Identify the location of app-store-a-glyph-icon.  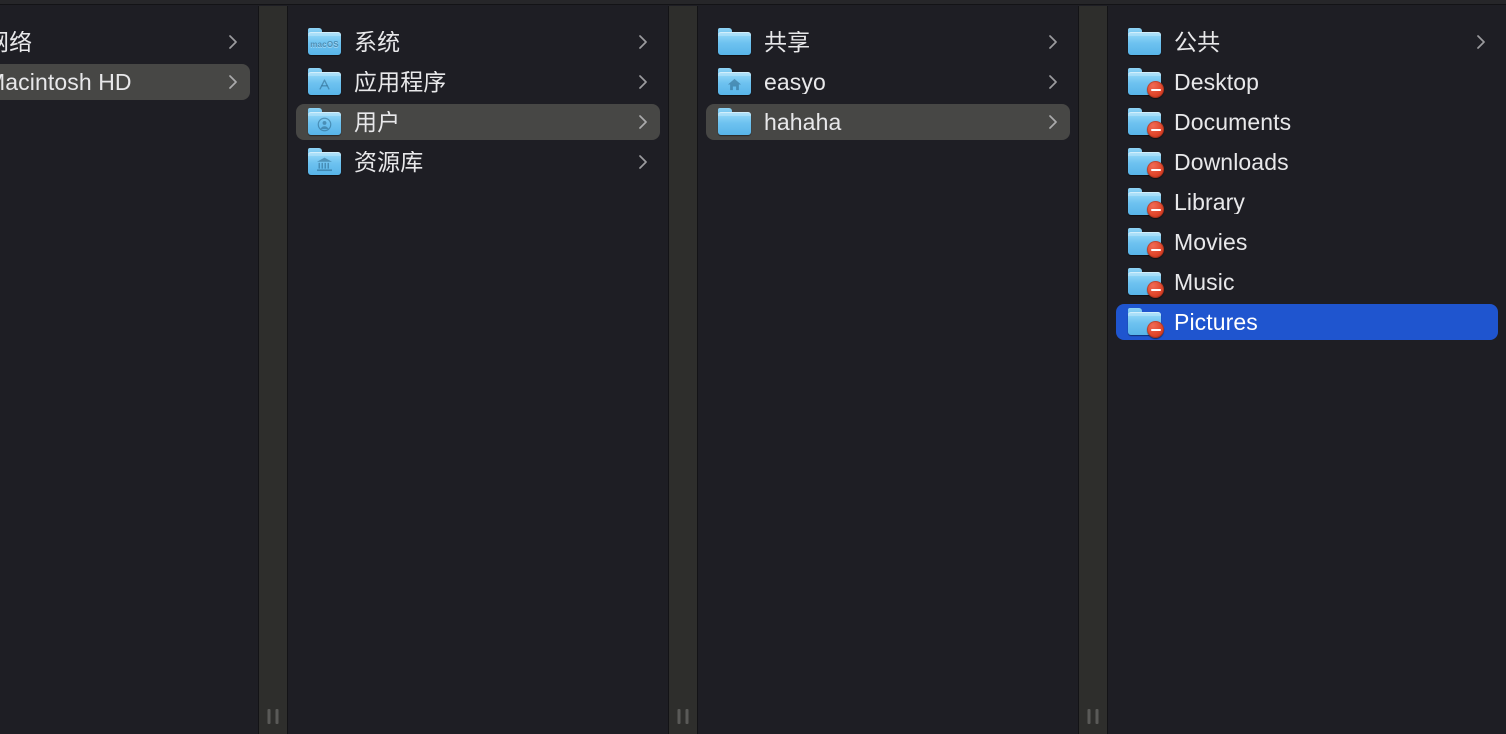
(324, 84).